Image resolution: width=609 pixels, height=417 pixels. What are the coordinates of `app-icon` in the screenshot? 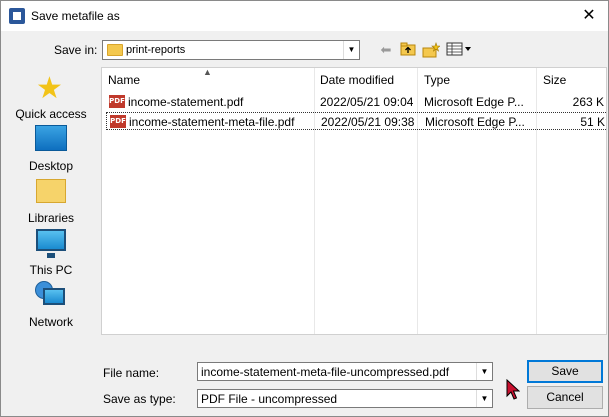 It's located at (17, 16).